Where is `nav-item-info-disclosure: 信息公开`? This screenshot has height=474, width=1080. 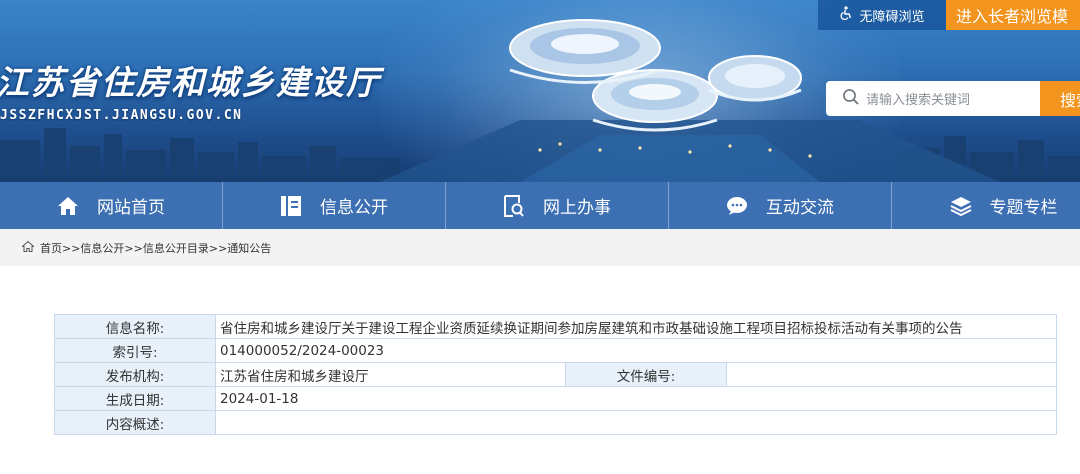
nav-item-info-disclosure: 信息公开 is located at coordinates (334, 205).